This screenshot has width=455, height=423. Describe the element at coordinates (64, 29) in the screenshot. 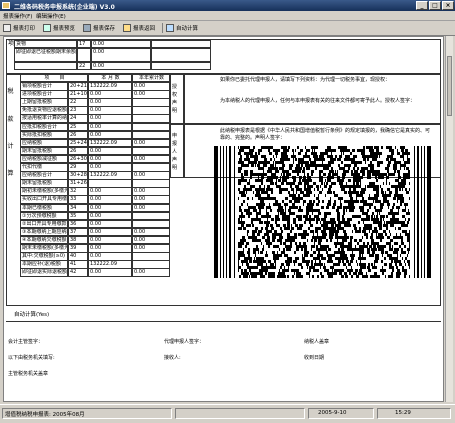

I see `preview-label: 报表预览` at that location.